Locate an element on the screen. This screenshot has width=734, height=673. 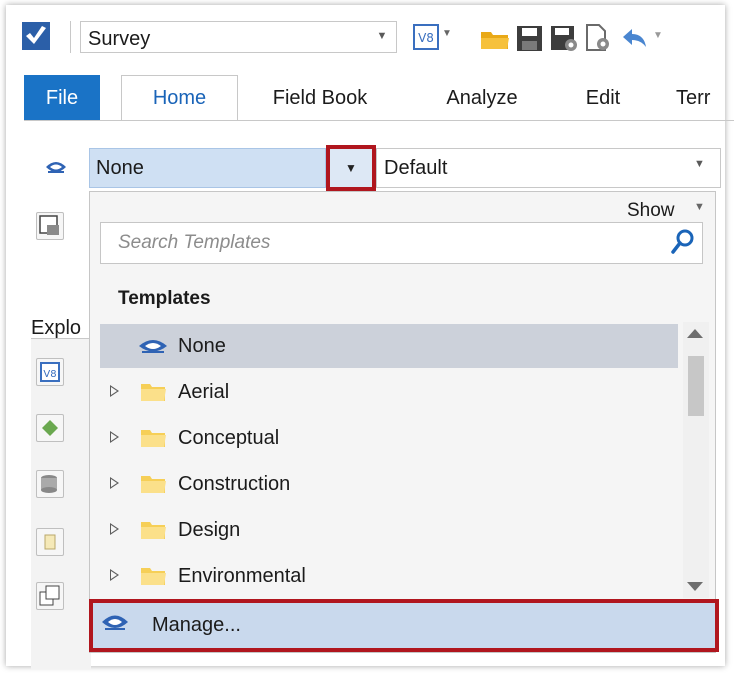
caret-down-icon: ▼ is located at coordinates (351, 168).